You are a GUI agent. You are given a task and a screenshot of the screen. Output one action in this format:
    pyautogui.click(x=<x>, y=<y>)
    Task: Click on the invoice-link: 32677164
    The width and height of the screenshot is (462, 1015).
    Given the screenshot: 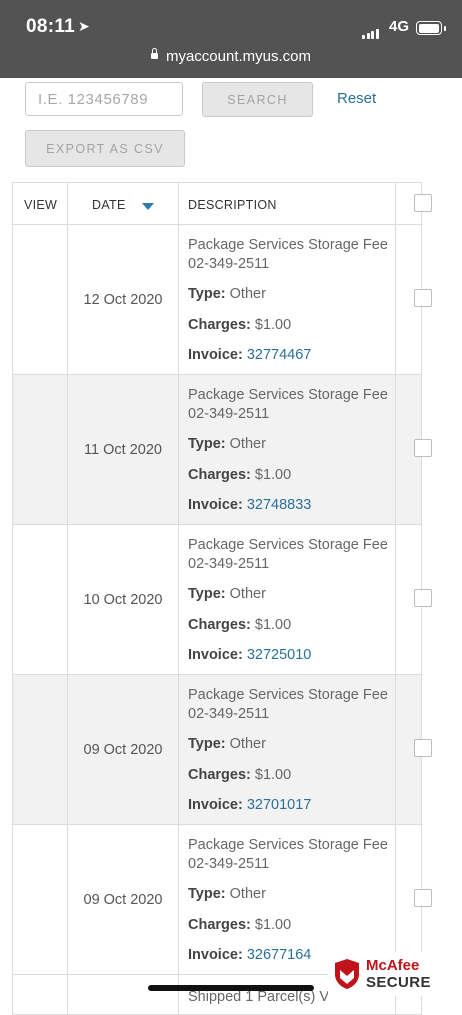 What is the action you would take?
    pyautogui.click(x=279, y=955)
    